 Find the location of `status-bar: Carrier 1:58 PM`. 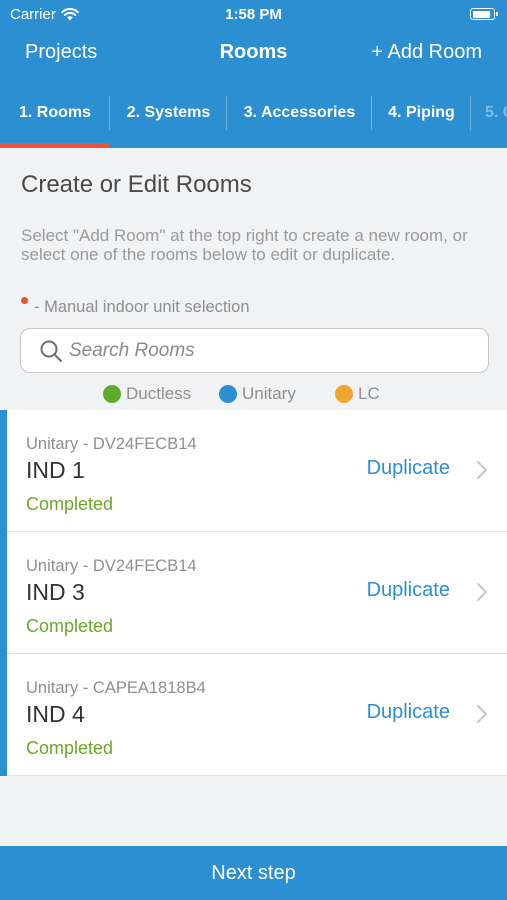

status-bar: Carrier 1:58 PM is located at coordinates (253, 15).